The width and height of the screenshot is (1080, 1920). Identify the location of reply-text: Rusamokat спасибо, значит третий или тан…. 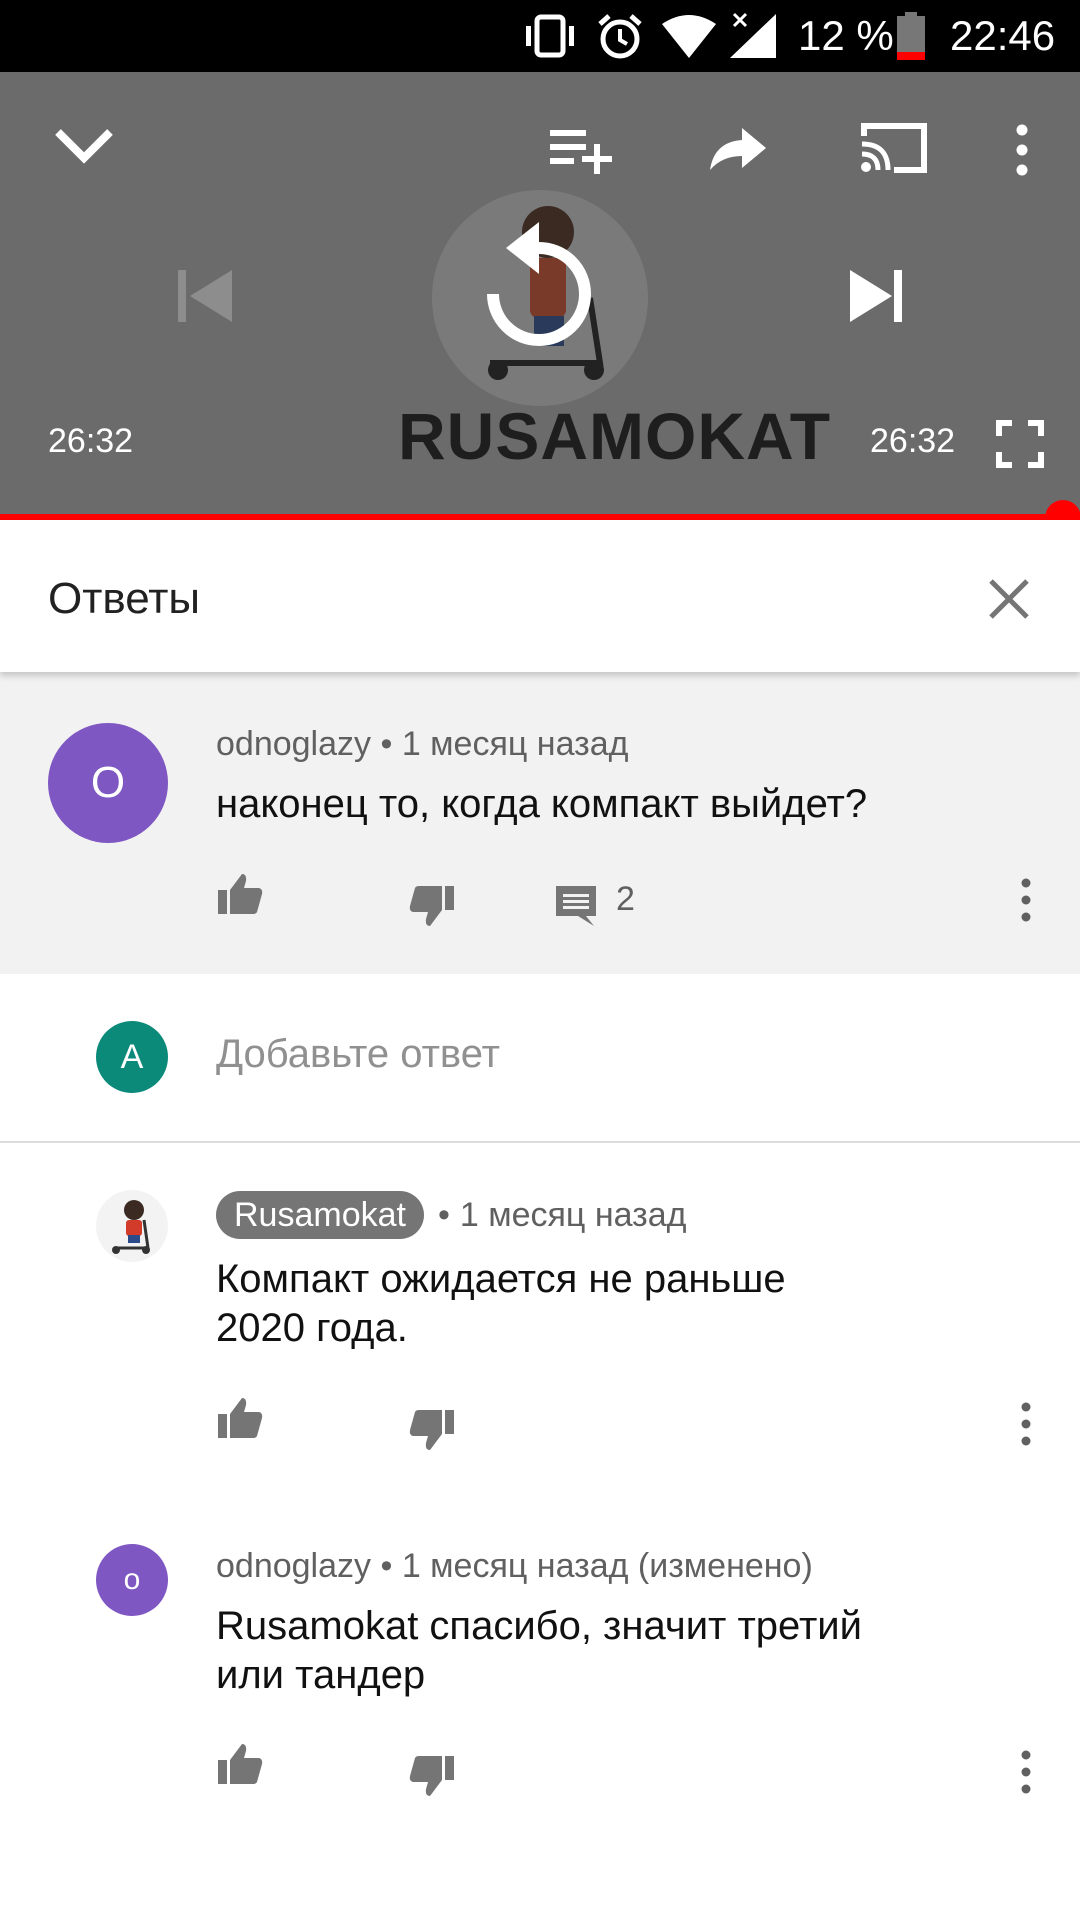
(539, 1651).